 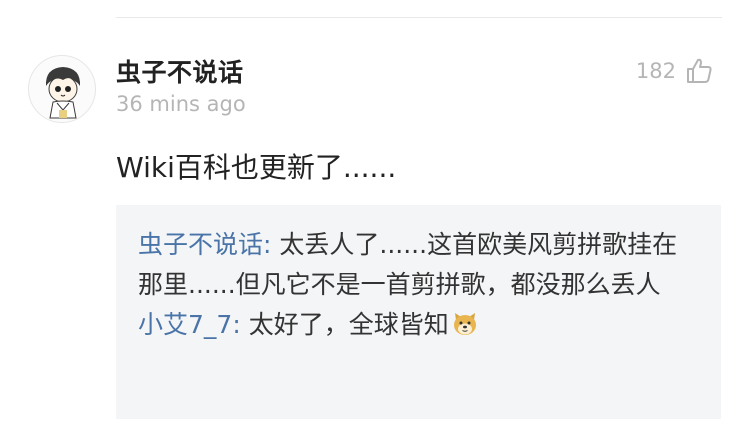 I want to click on thumbs-up-icon, so click(x=699, y=71).